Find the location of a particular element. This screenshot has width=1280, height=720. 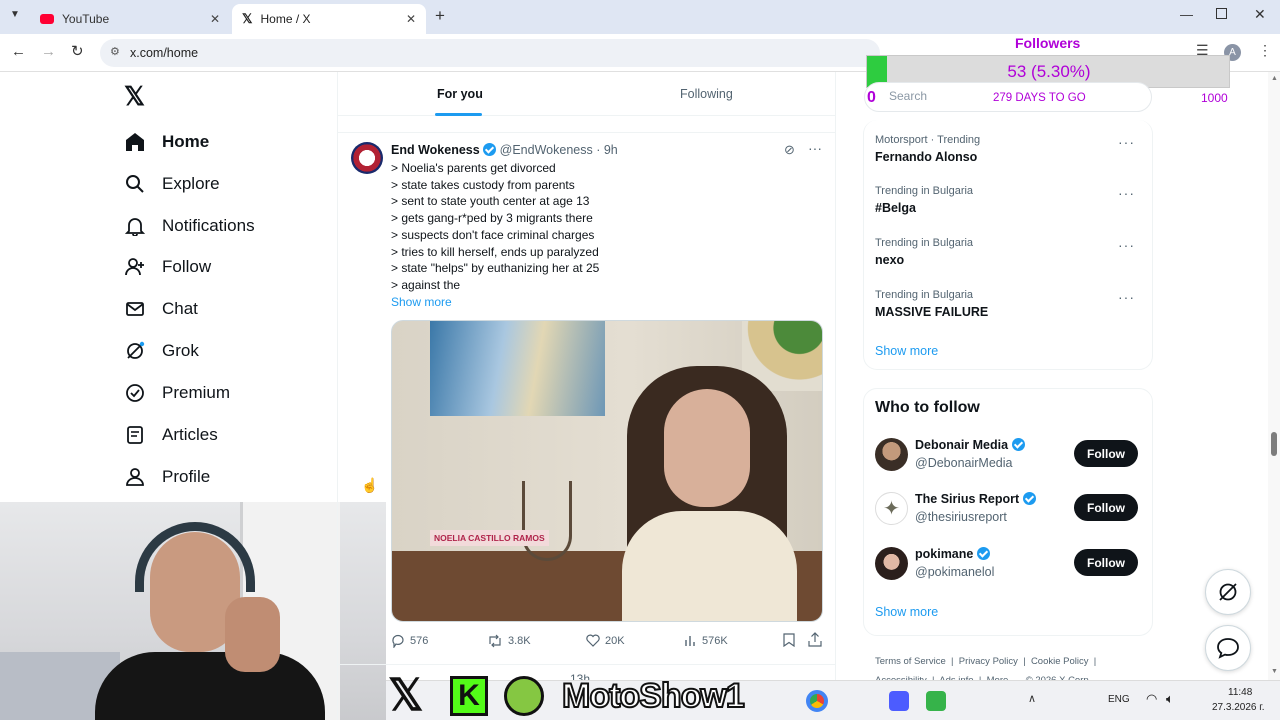

page-scrollbar: ▲ ▼ is located at coordinates (1274, 376).